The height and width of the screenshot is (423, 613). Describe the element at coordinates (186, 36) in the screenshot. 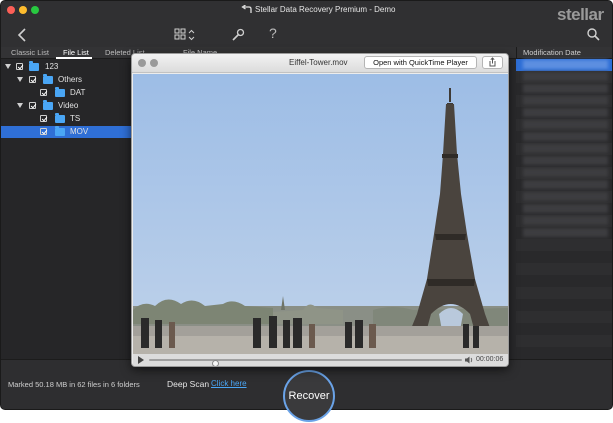

I see `grid-view-icon` at that location.